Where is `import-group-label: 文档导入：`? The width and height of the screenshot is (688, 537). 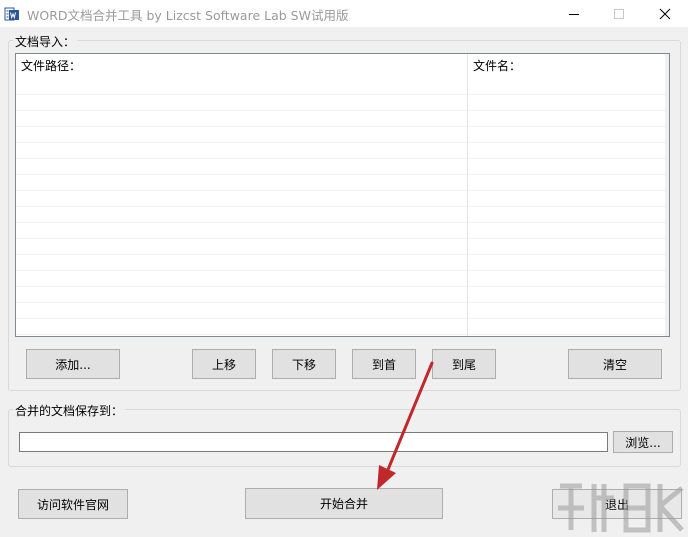
import-group-label: 文档导入： is located at coordinates (45, 41).